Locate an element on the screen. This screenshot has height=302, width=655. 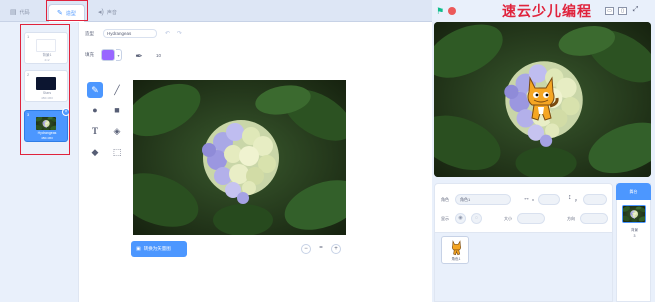
convert-button-label: 转换为矢量图 is located at coordinates (157, 248).